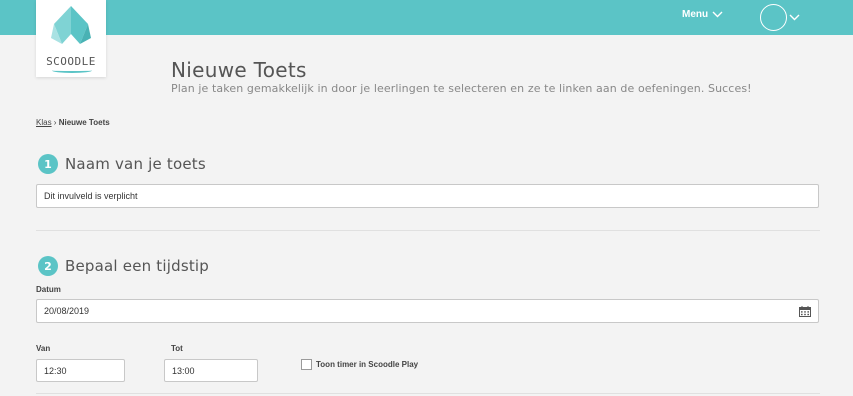 The image size is (853, 396). Describe the element at coordinates (695, 14) in the screenshot. I see `menu-label: Menu` at that location.